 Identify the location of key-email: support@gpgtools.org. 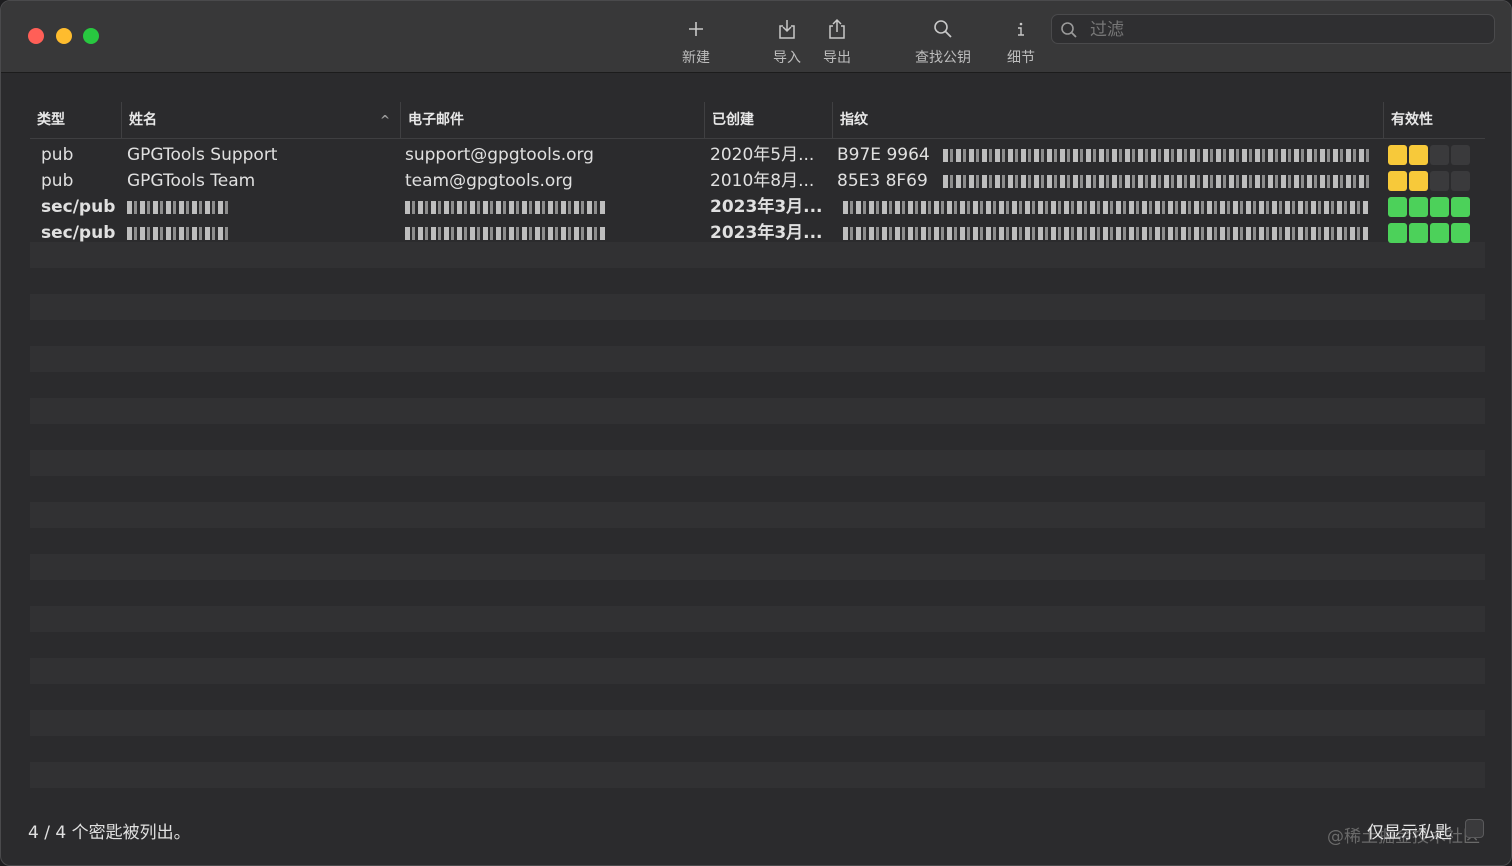
(499, 155).